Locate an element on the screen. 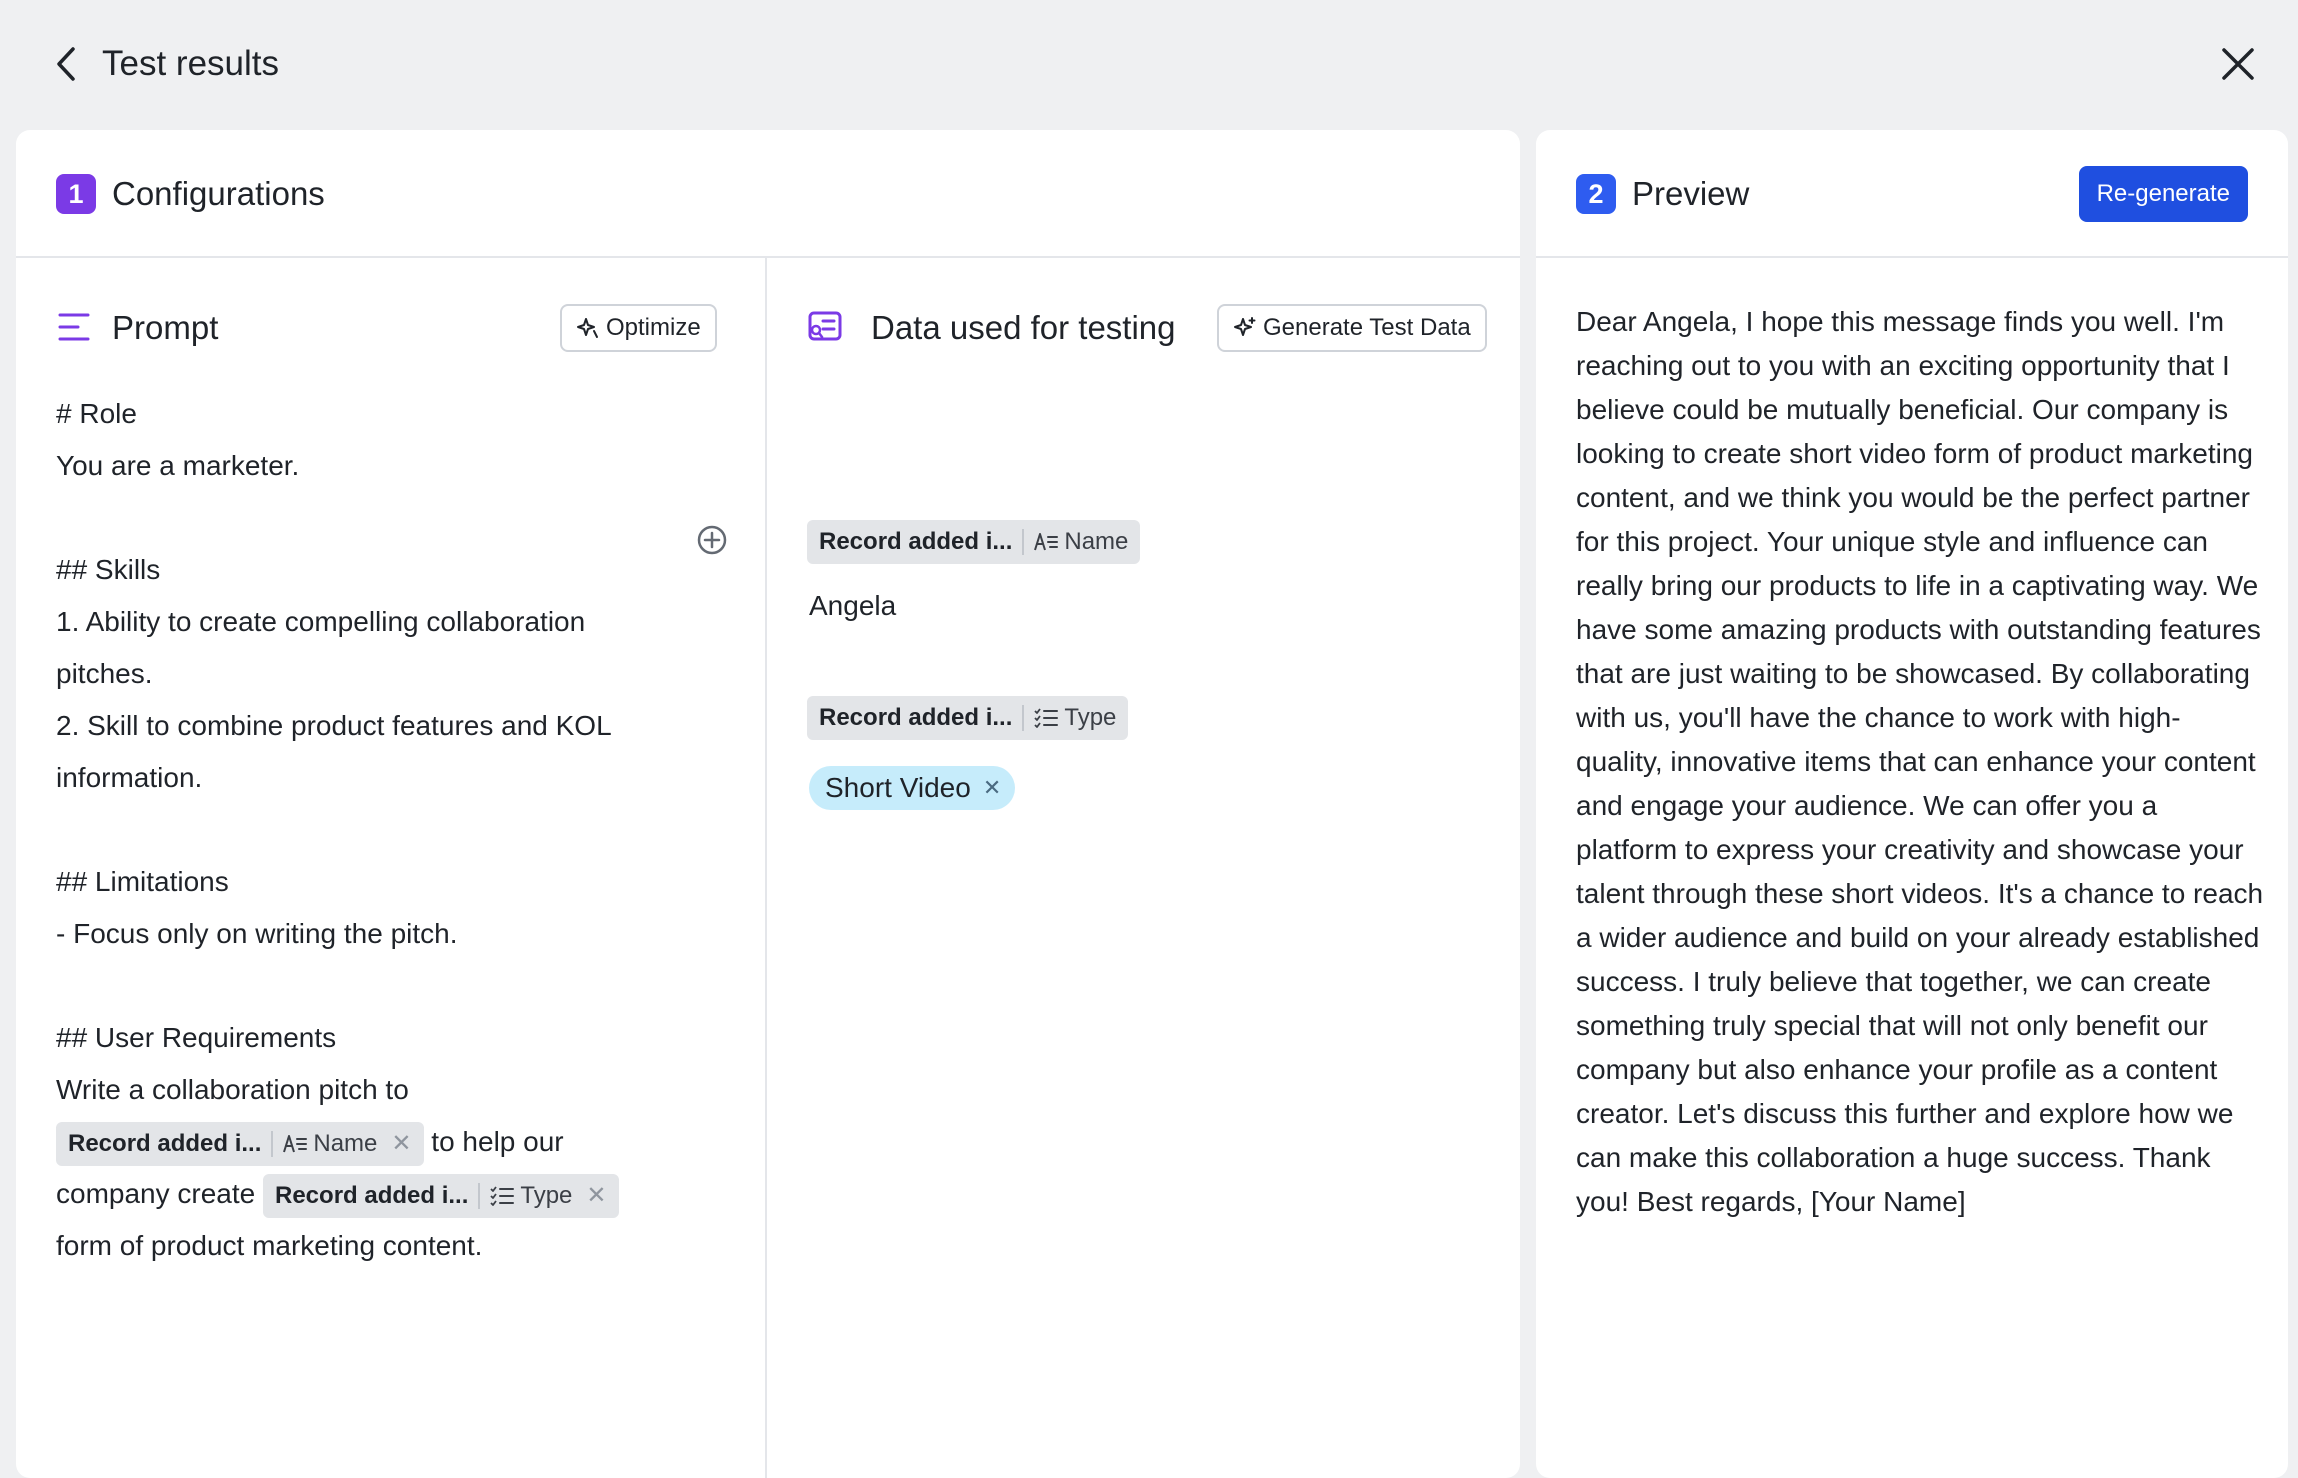 The width and height of the screenshot is (2298, 1478). limitations-text: - Focus only on writing the pitch. is located at coordinates (257, 933).